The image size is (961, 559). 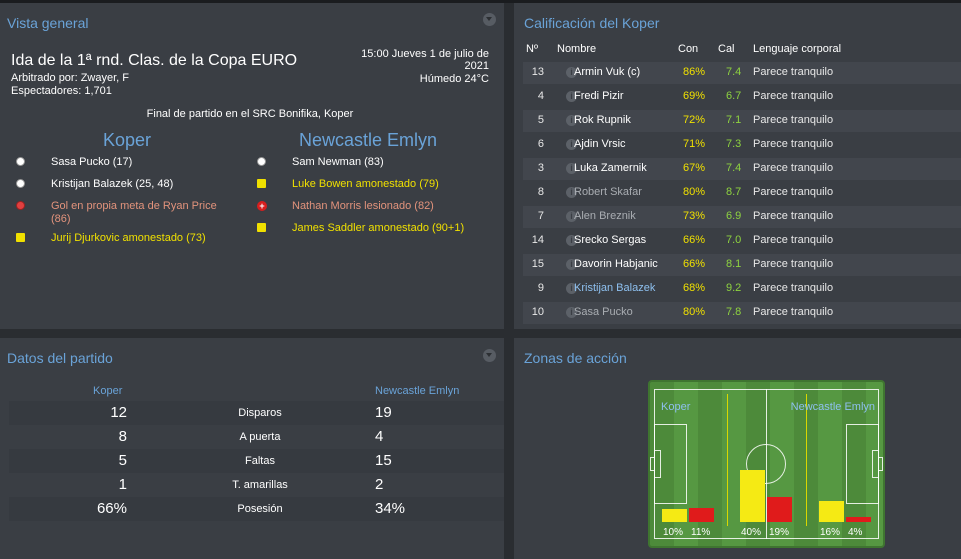 I want to click on rating-con: 71%, so click(x=694, y=144).